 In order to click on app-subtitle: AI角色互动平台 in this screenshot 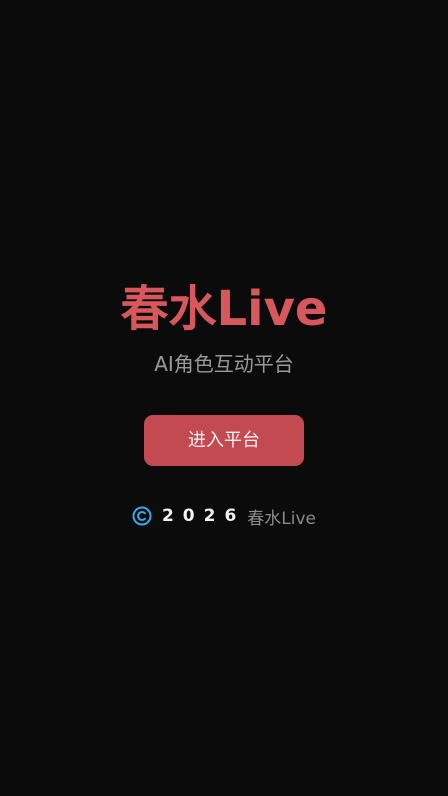, I will do `click(224, 364)`.